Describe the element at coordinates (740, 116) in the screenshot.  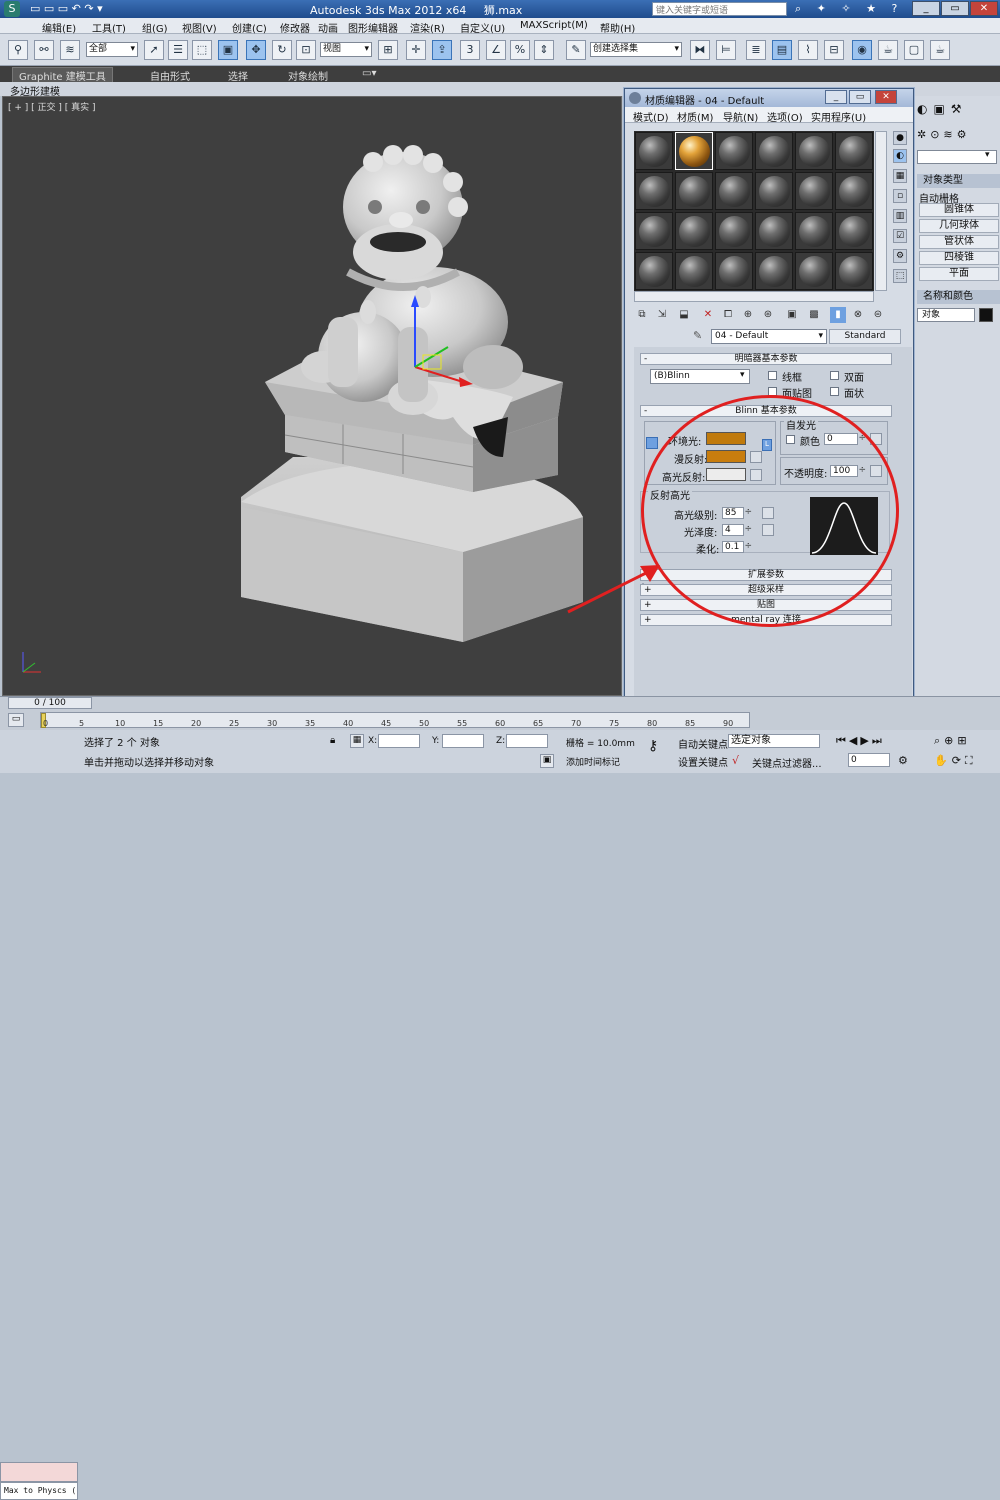
I see `mated-menu-navigation: 导航(N)` at that location.